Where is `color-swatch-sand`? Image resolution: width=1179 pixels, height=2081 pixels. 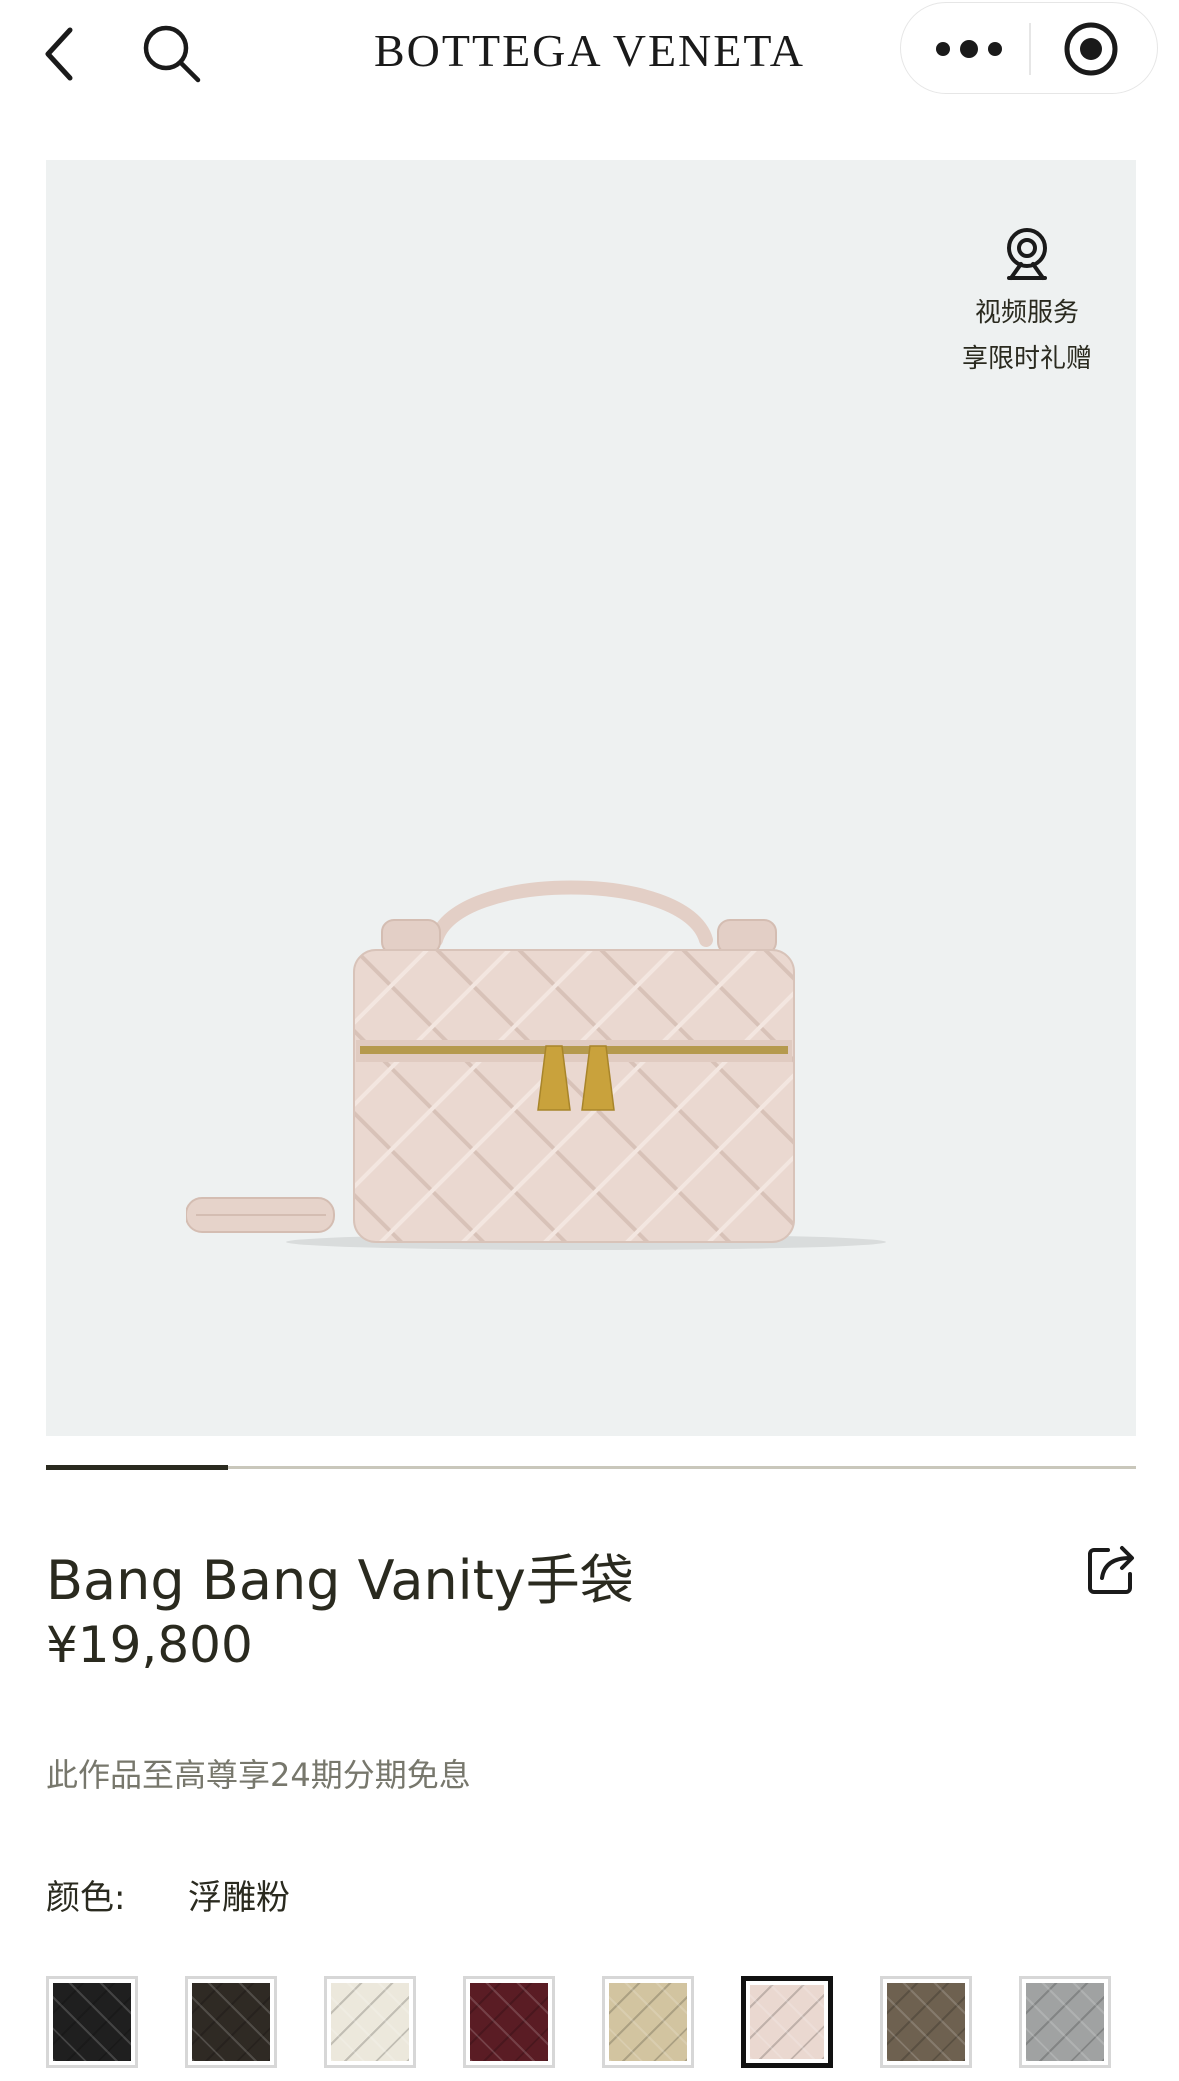 color-swatch-sand is located at coordinates (648, 2022).